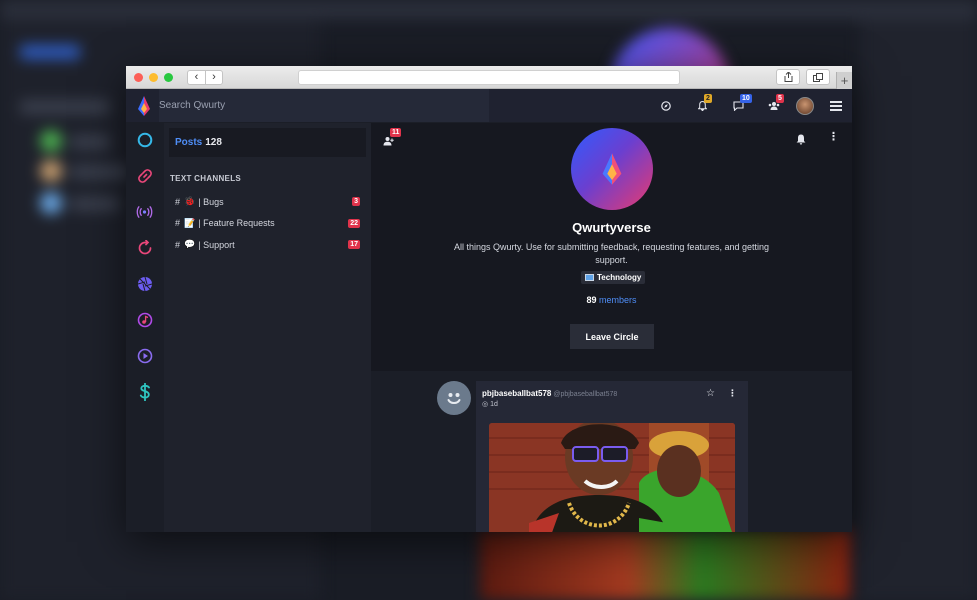 This screenshot has width=977, height=600. I want to click on header-actions: 2 10 5, so click(745, 105).